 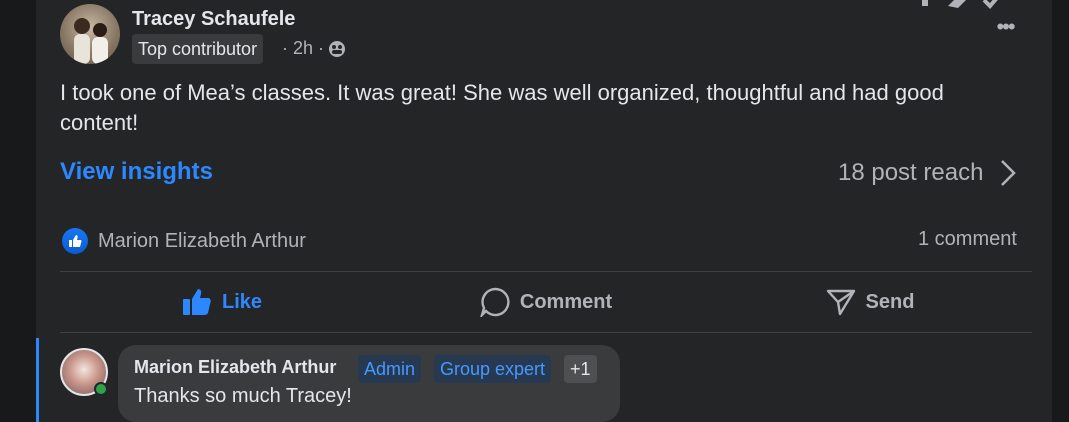 I want to click on send-icon, so click(x=840, y=302).